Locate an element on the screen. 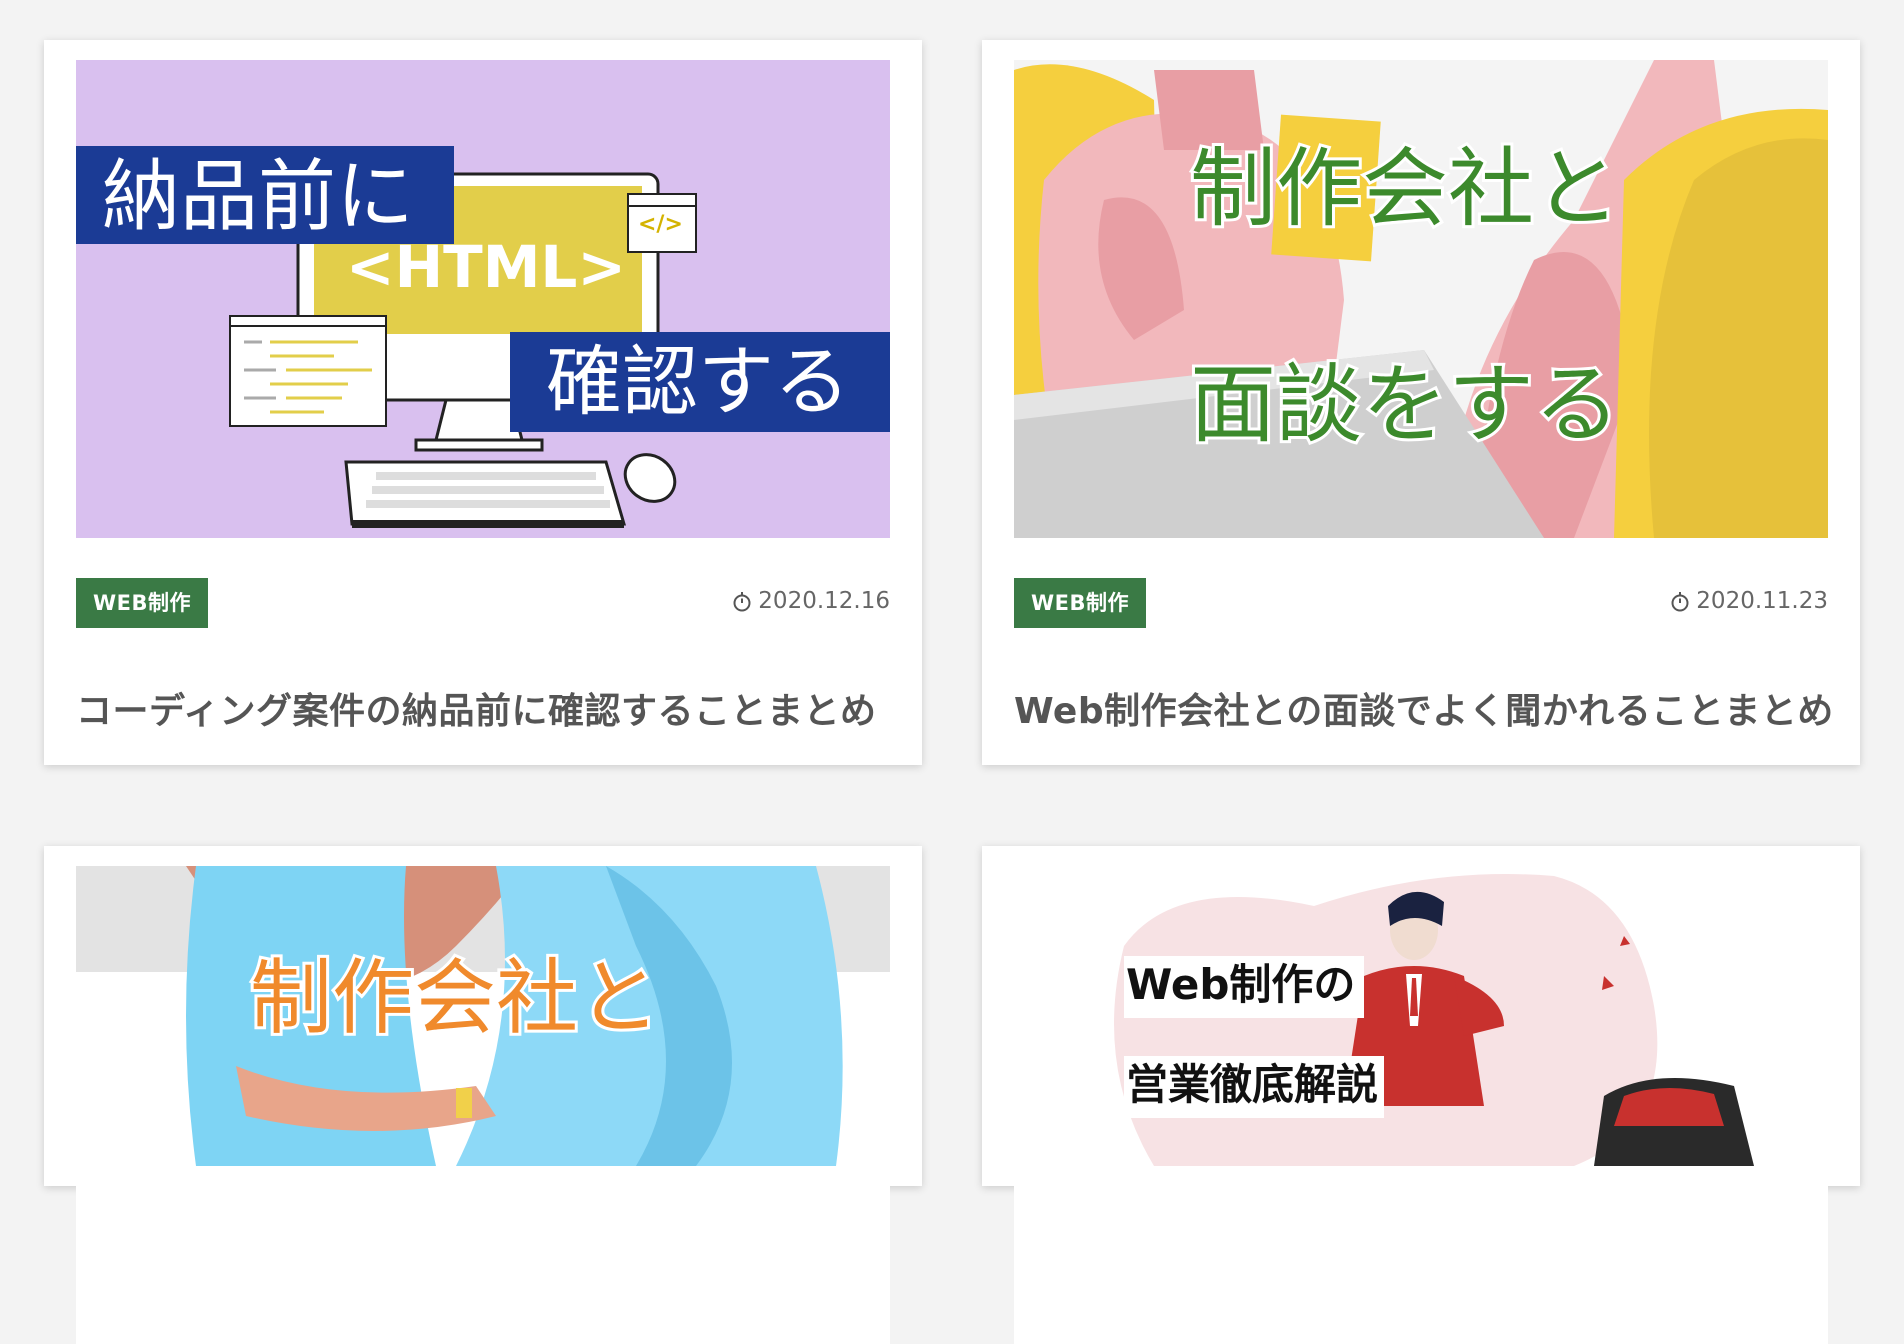 The height and width of the screenshot is (1344, 1904). post-date-text: 2020.12.16 is located at coordinates (824, 601).